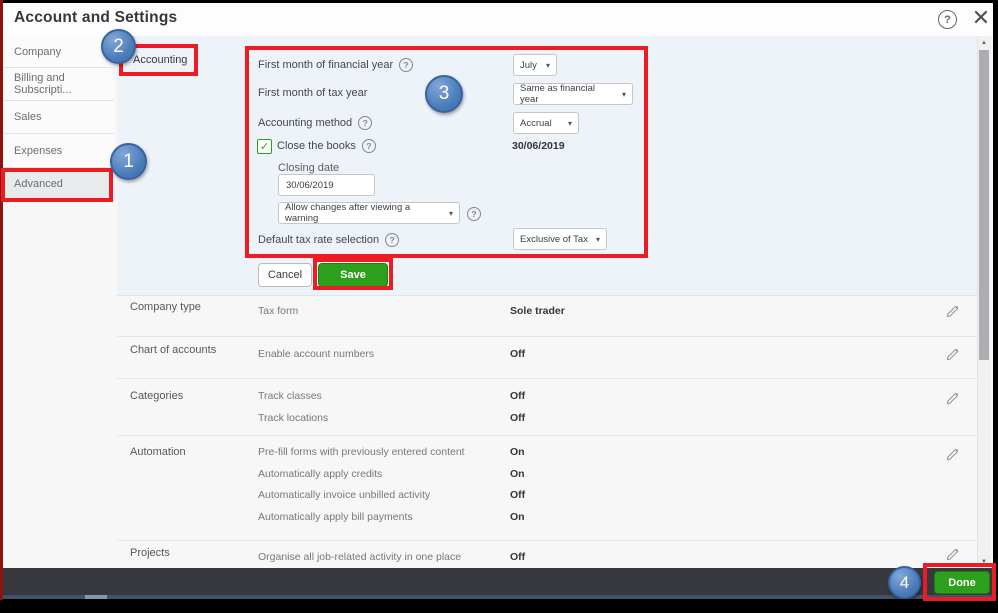 This screenshot has width=998, height=613. What do you see at coordinates (981, 18) in the screenshot?
I see `close-icon: ✕` at bounding box center [981, 18].